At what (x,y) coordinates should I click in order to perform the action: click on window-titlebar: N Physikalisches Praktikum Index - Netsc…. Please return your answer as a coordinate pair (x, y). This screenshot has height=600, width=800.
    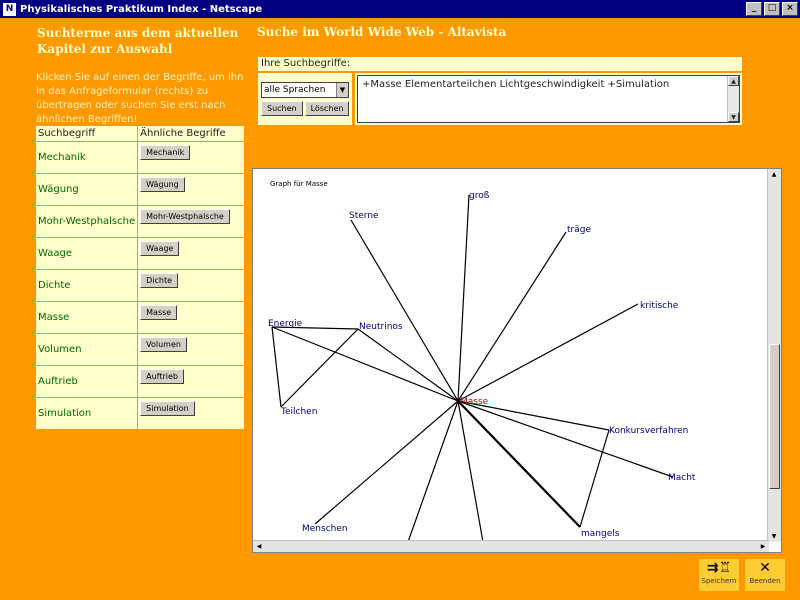
    Looking at the image, I should click on (400, 9).